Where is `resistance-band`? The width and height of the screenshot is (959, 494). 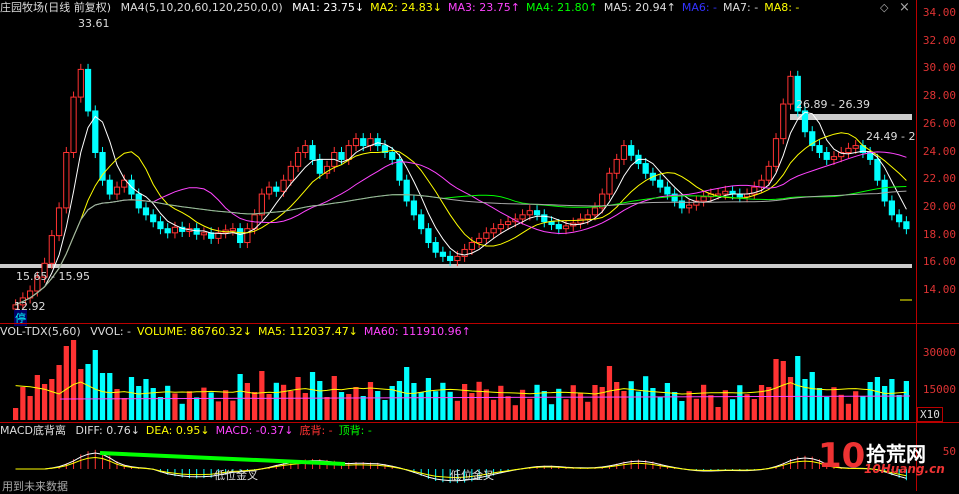 resistance-band is located at coordinates (851, 117).